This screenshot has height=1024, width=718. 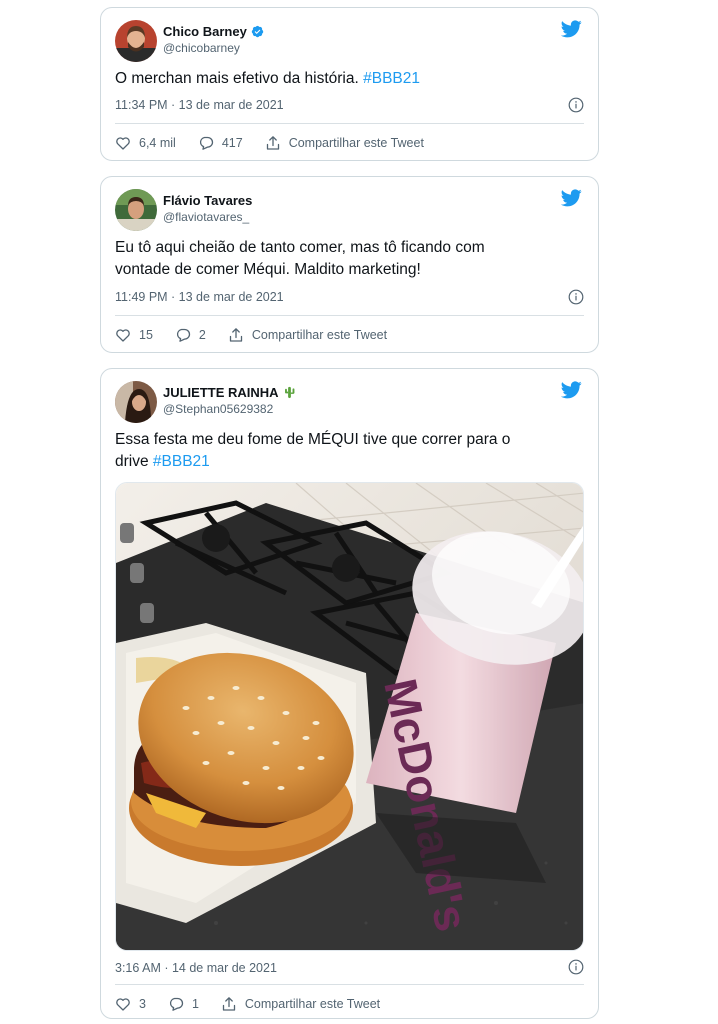 What do you see at coordinates (239, 78) in the screenshot?
I see `tweet-text-body: O merchan mais efetivo da história.` at bounding box center [239, 78].